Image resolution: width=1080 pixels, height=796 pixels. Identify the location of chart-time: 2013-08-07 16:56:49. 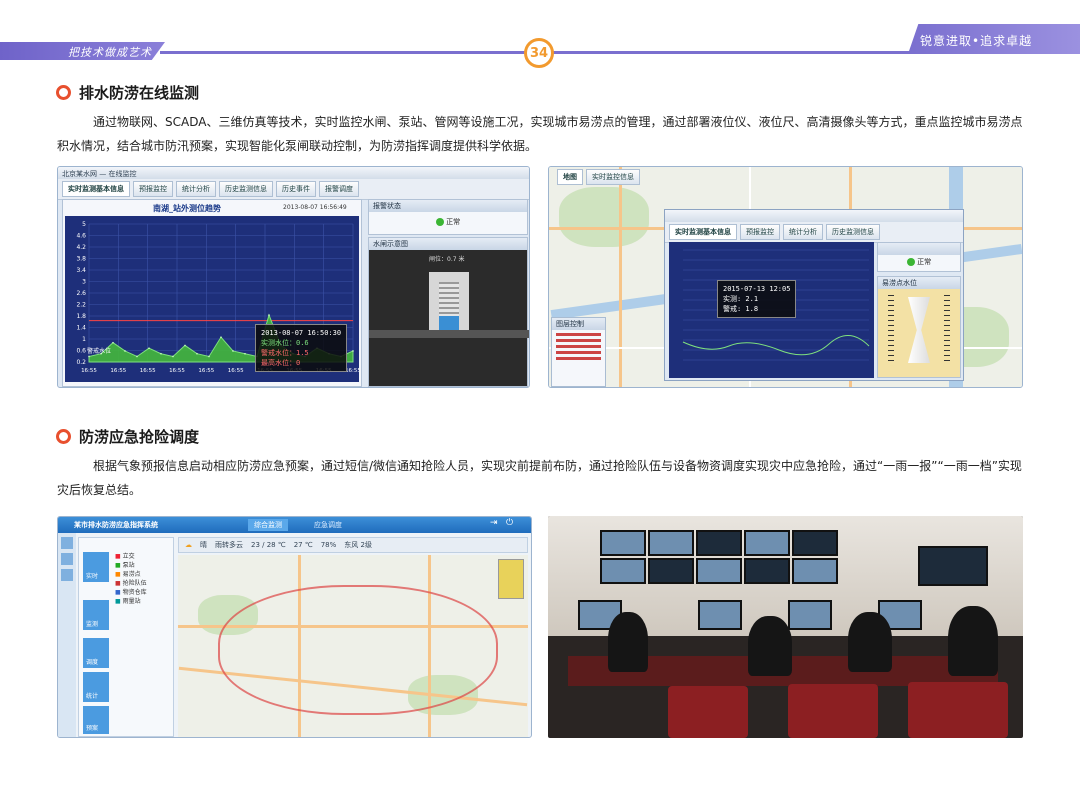
(315, 207).